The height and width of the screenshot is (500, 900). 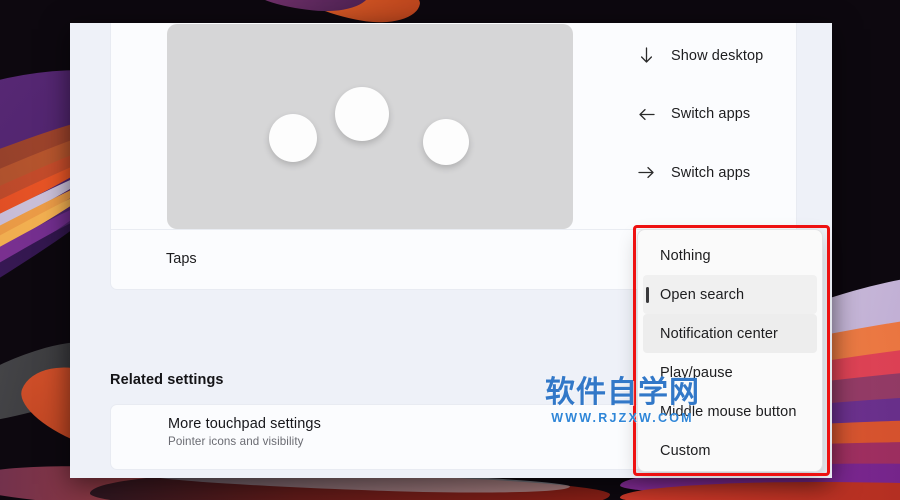 I want to click on dropdown-option-label: Play/pause, so click(x=696, y=372).